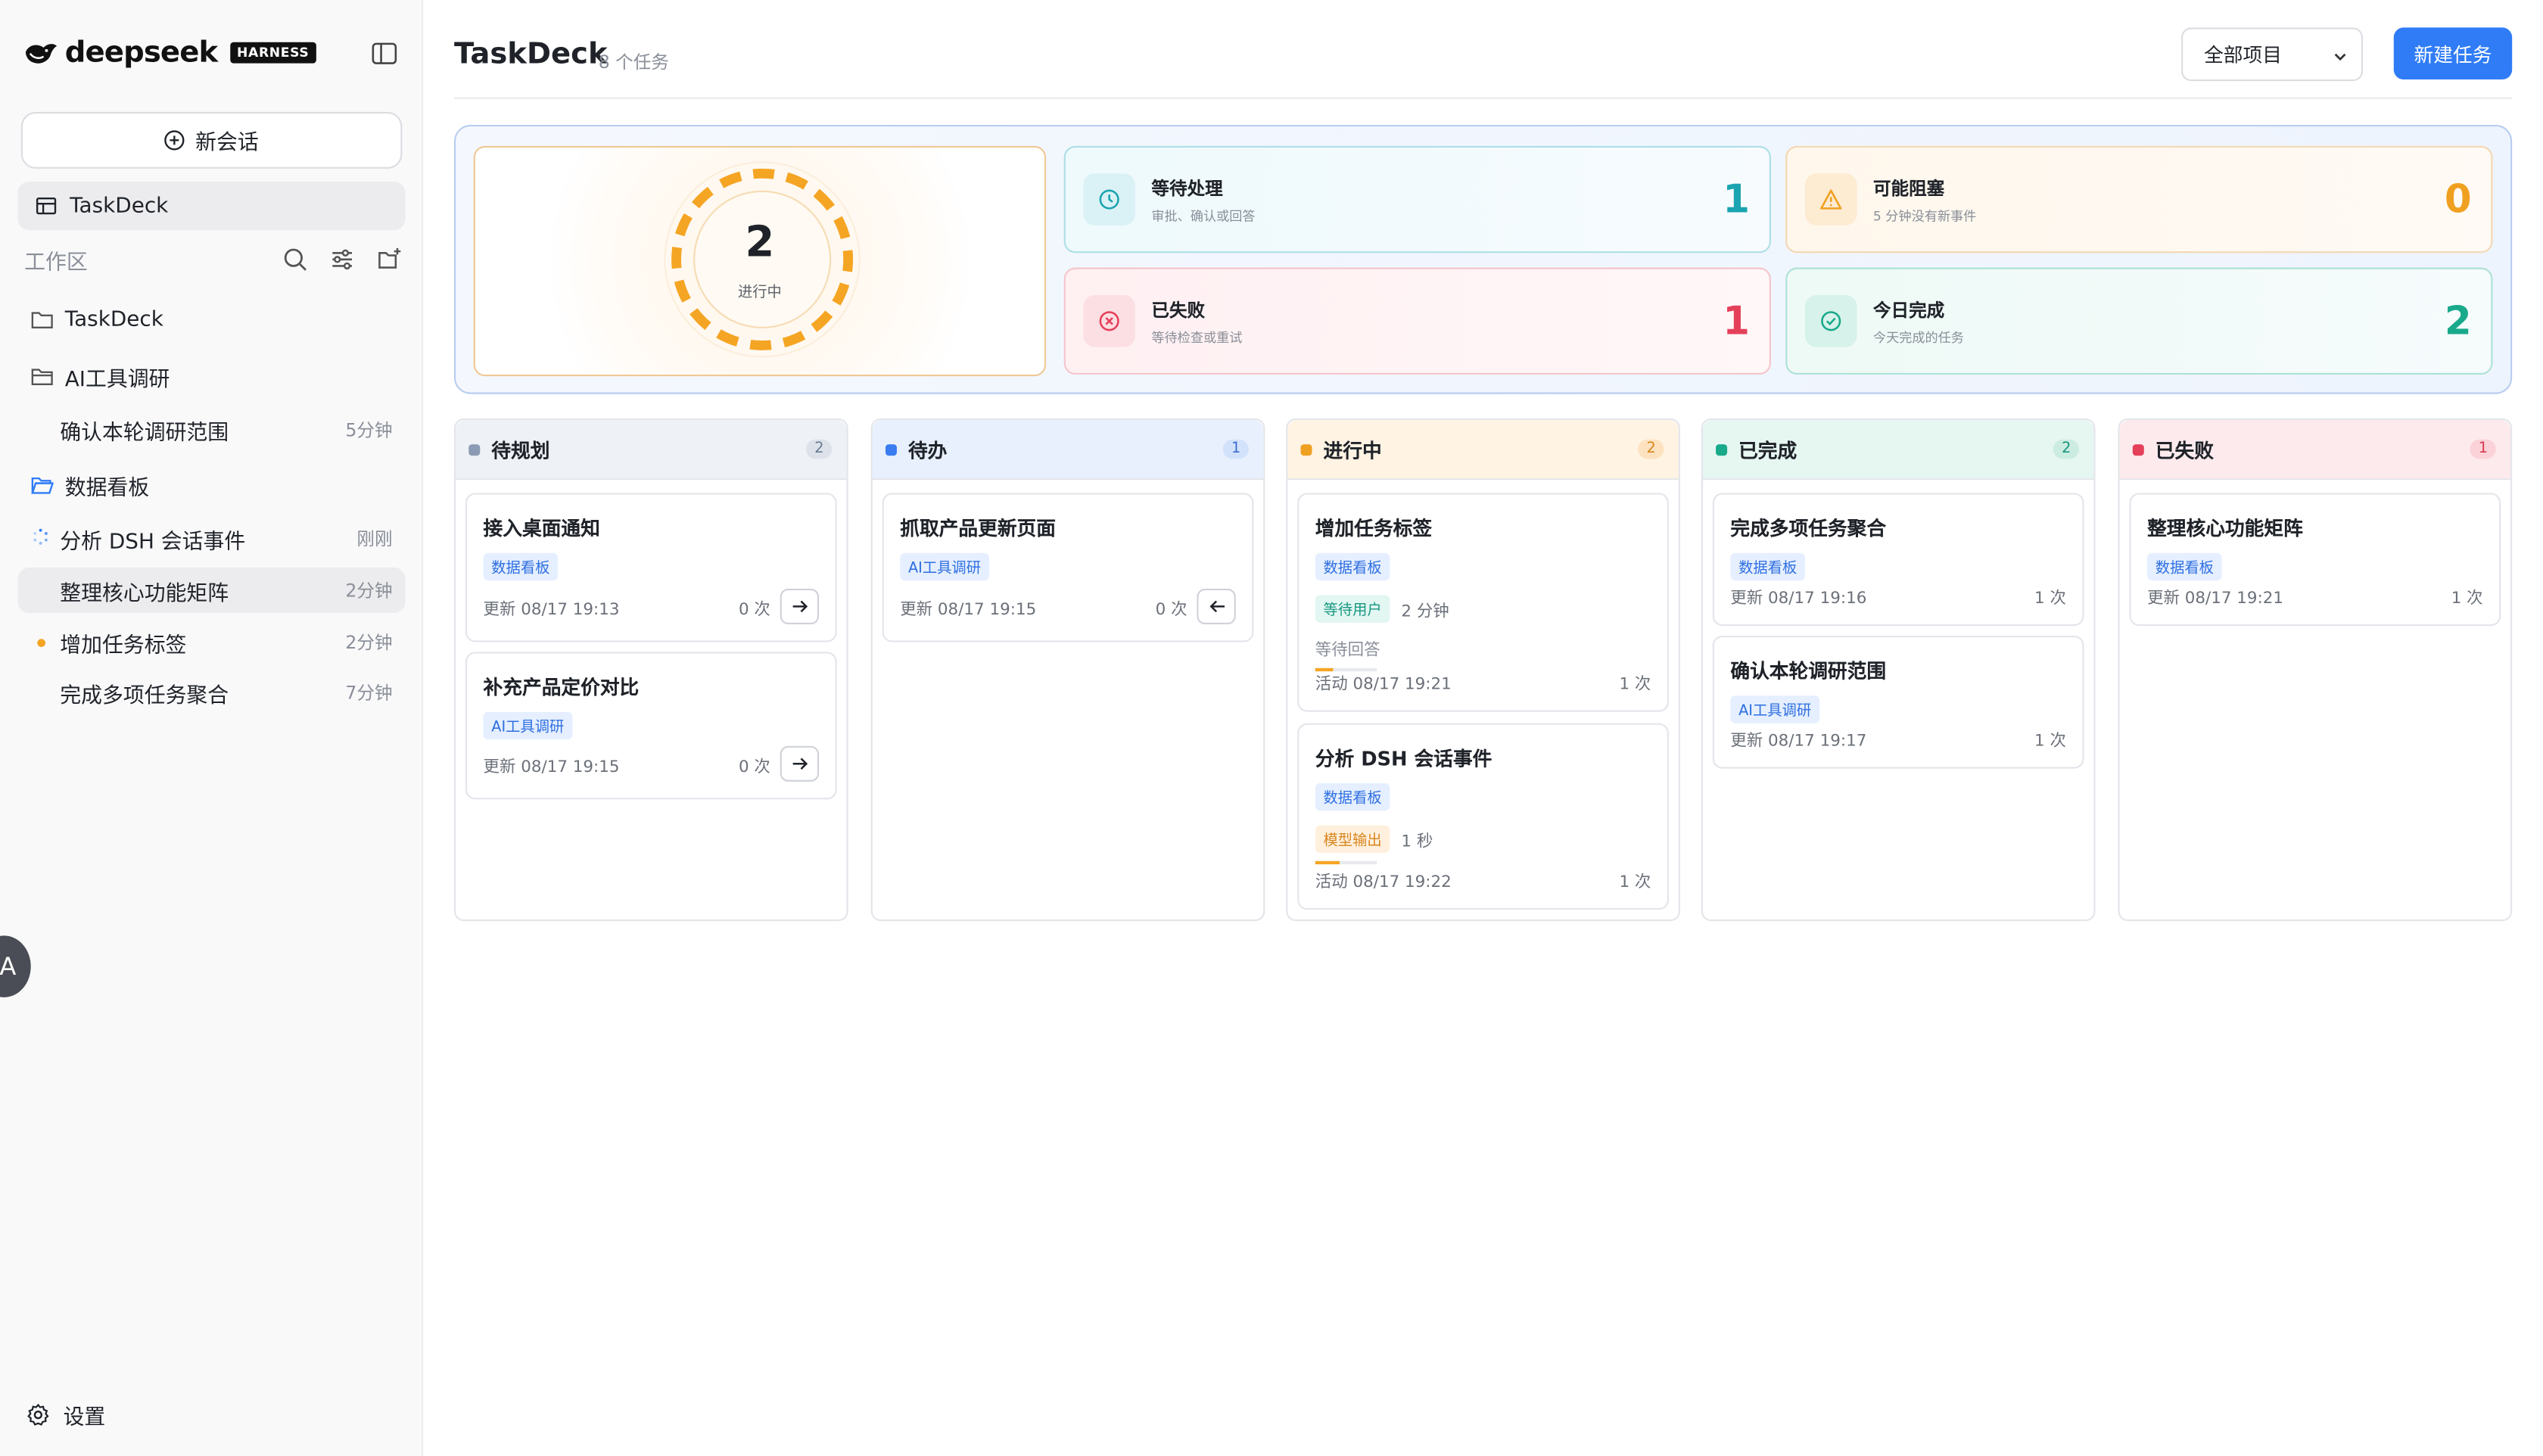 This screenshot has height=1456, width=2543. What do you see at coordinates (2315, 670) in the screenshot?
I see `column-failed: 已失败 1 整理核心功能矩阵 数据看板 更新 08/17 19:21 1 次` at bounding box center [2315, 670].